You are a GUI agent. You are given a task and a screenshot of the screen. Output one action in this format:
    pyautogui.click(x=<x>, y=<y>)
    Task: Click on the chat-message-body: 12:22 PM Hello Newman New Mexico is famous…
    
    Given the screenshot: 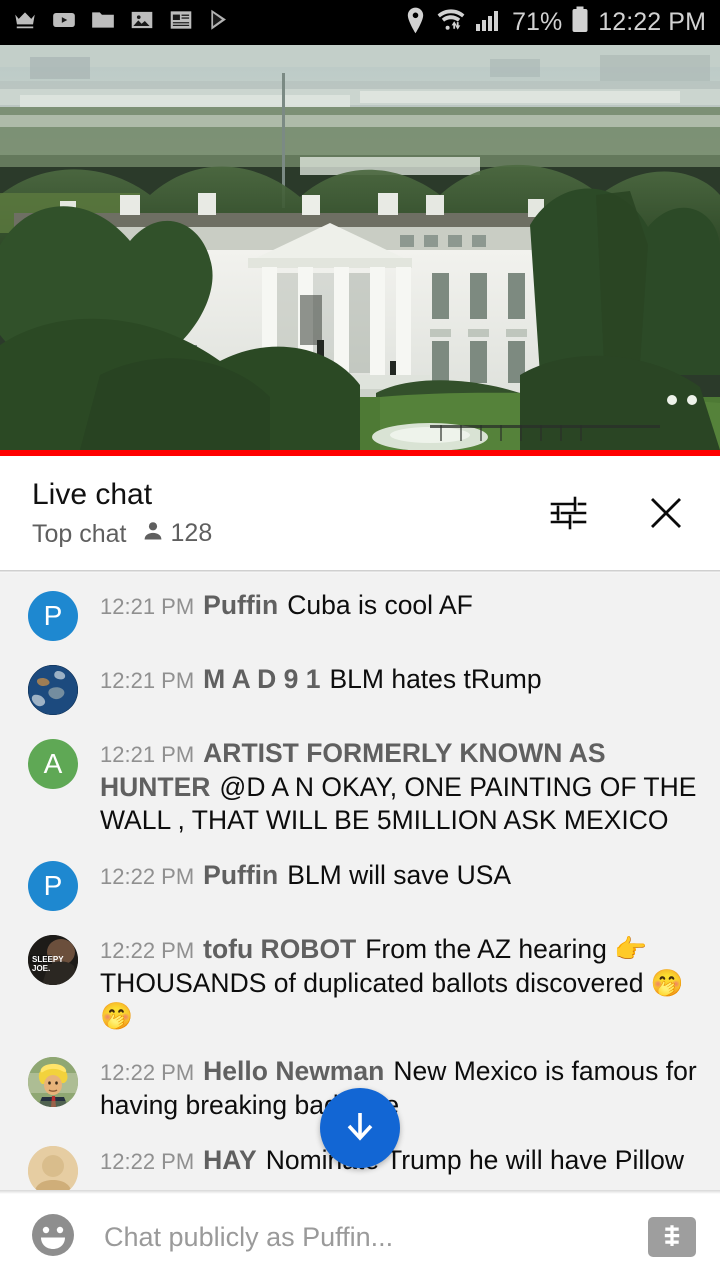 What is the action you would take?
    pyautogui.click(x=400, y=1088)
    